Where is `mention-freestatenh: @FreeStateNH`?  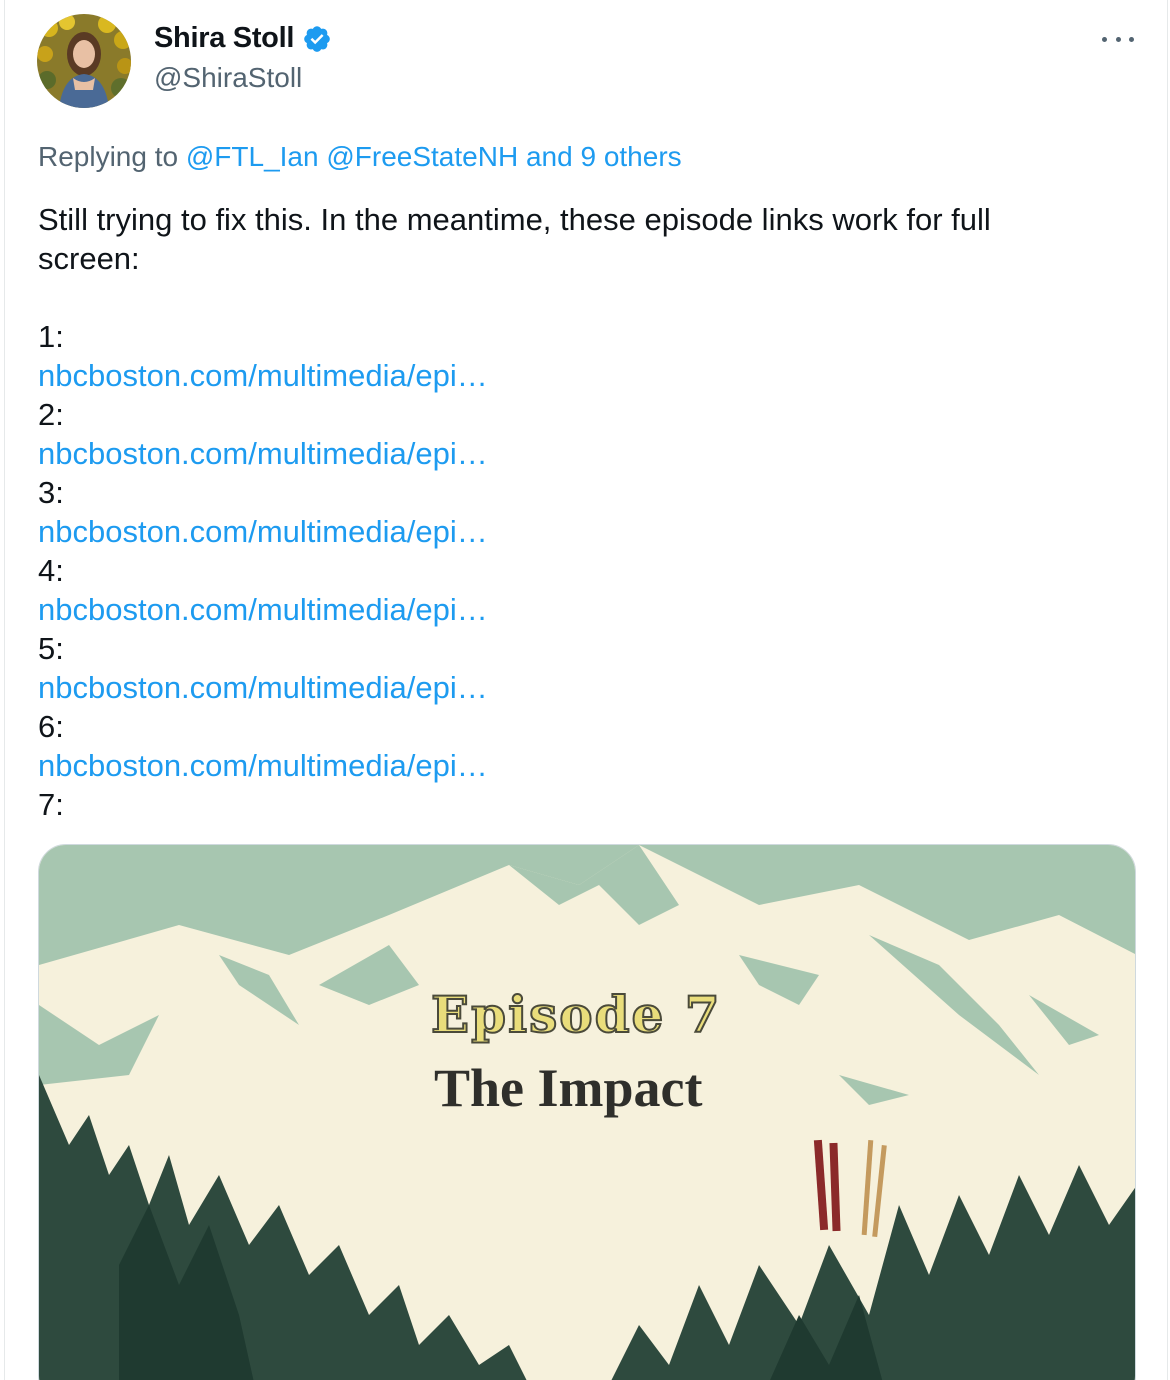
mention-freestatenh: @FreeStateNH is located at coordinates (422, 156).